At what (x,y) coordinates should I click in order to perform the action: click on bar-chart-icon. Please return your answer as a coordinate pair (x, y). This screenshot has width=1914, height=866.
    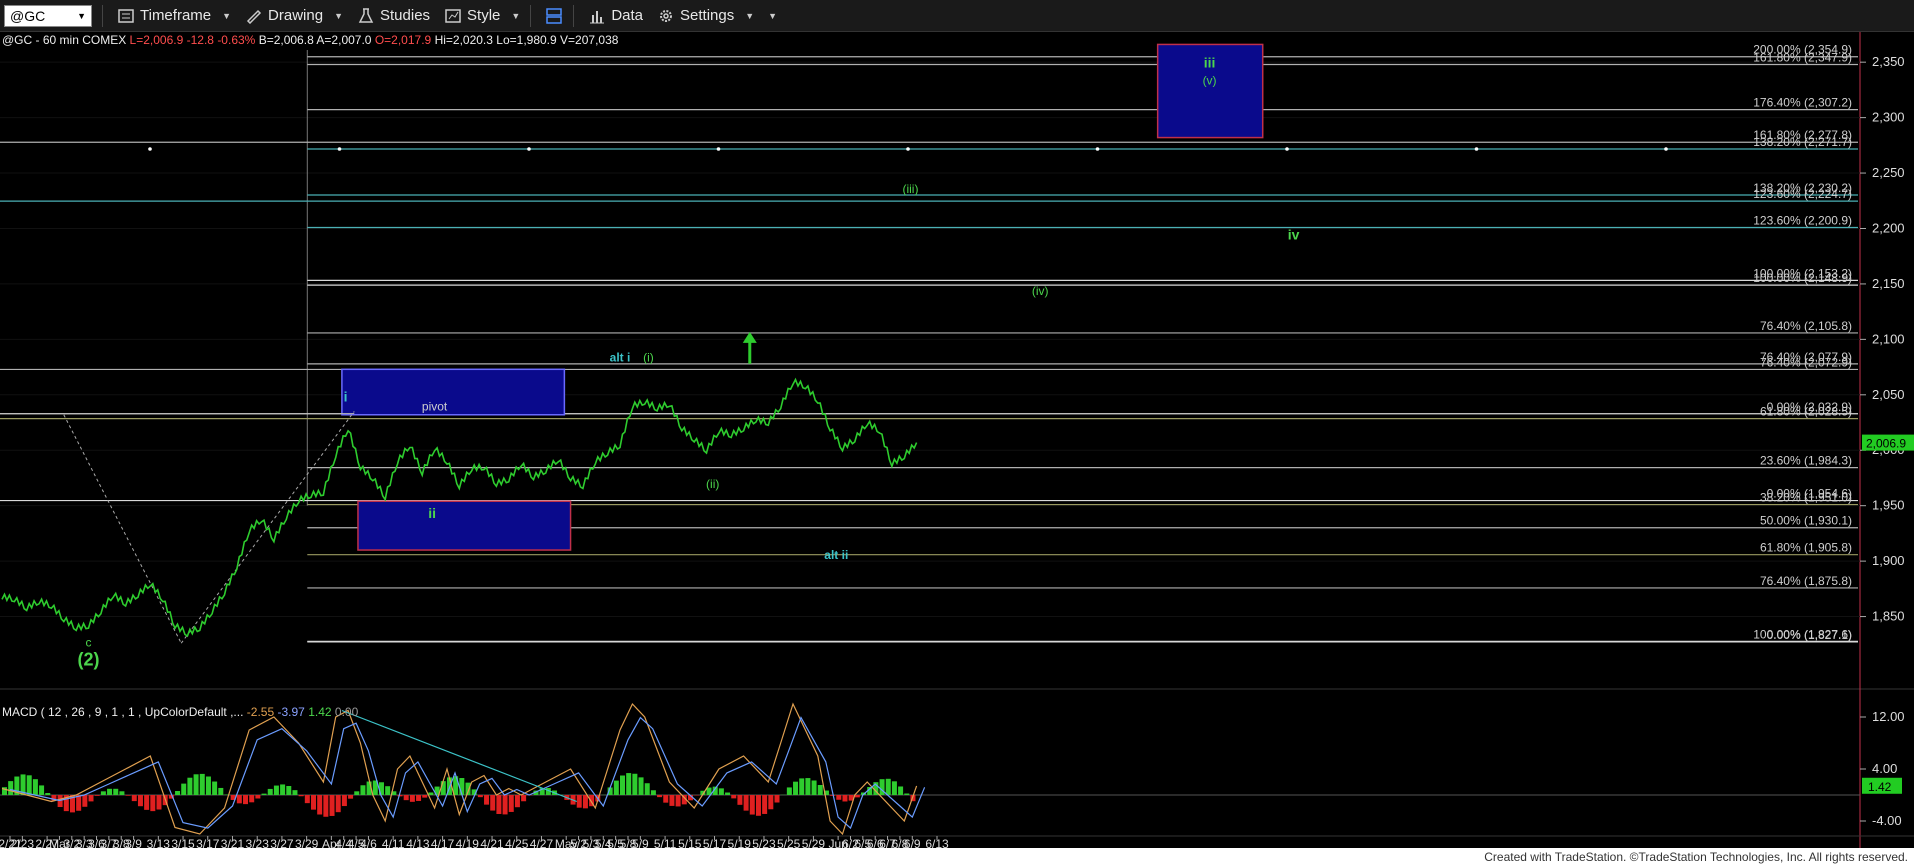
    Looking at the image, I should click on (597, 16).